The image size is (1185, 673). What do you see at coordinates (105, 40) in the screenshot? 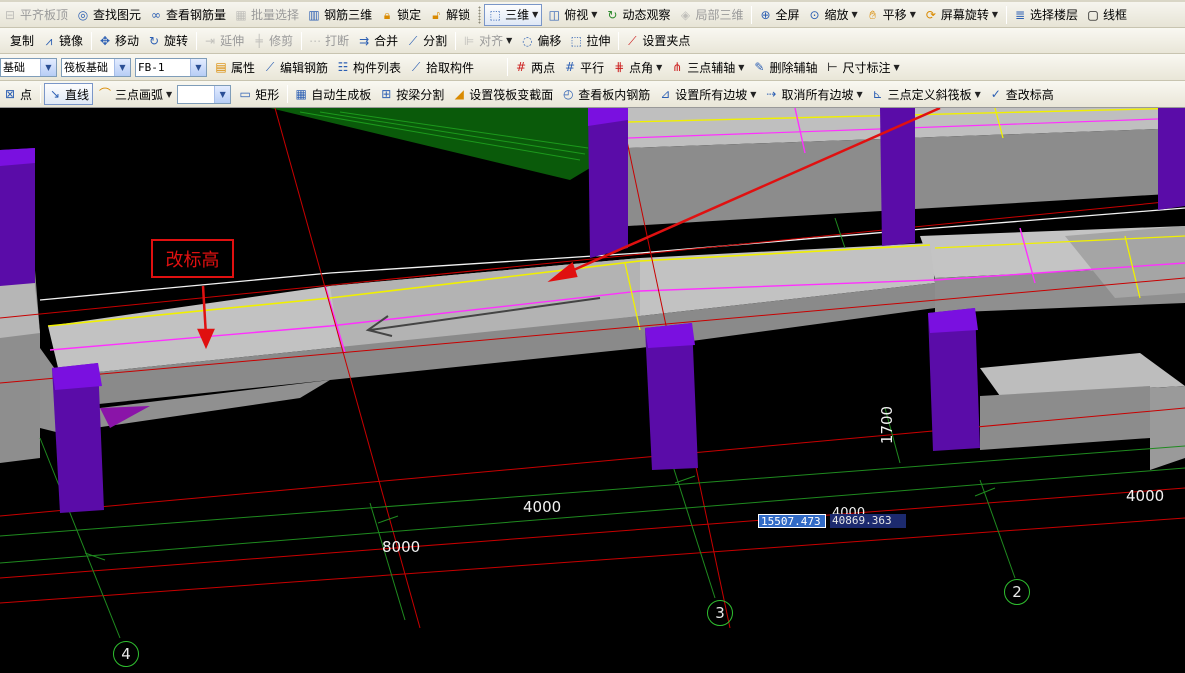
I see `move-icon: ✥` at bounding box center [105, 40].